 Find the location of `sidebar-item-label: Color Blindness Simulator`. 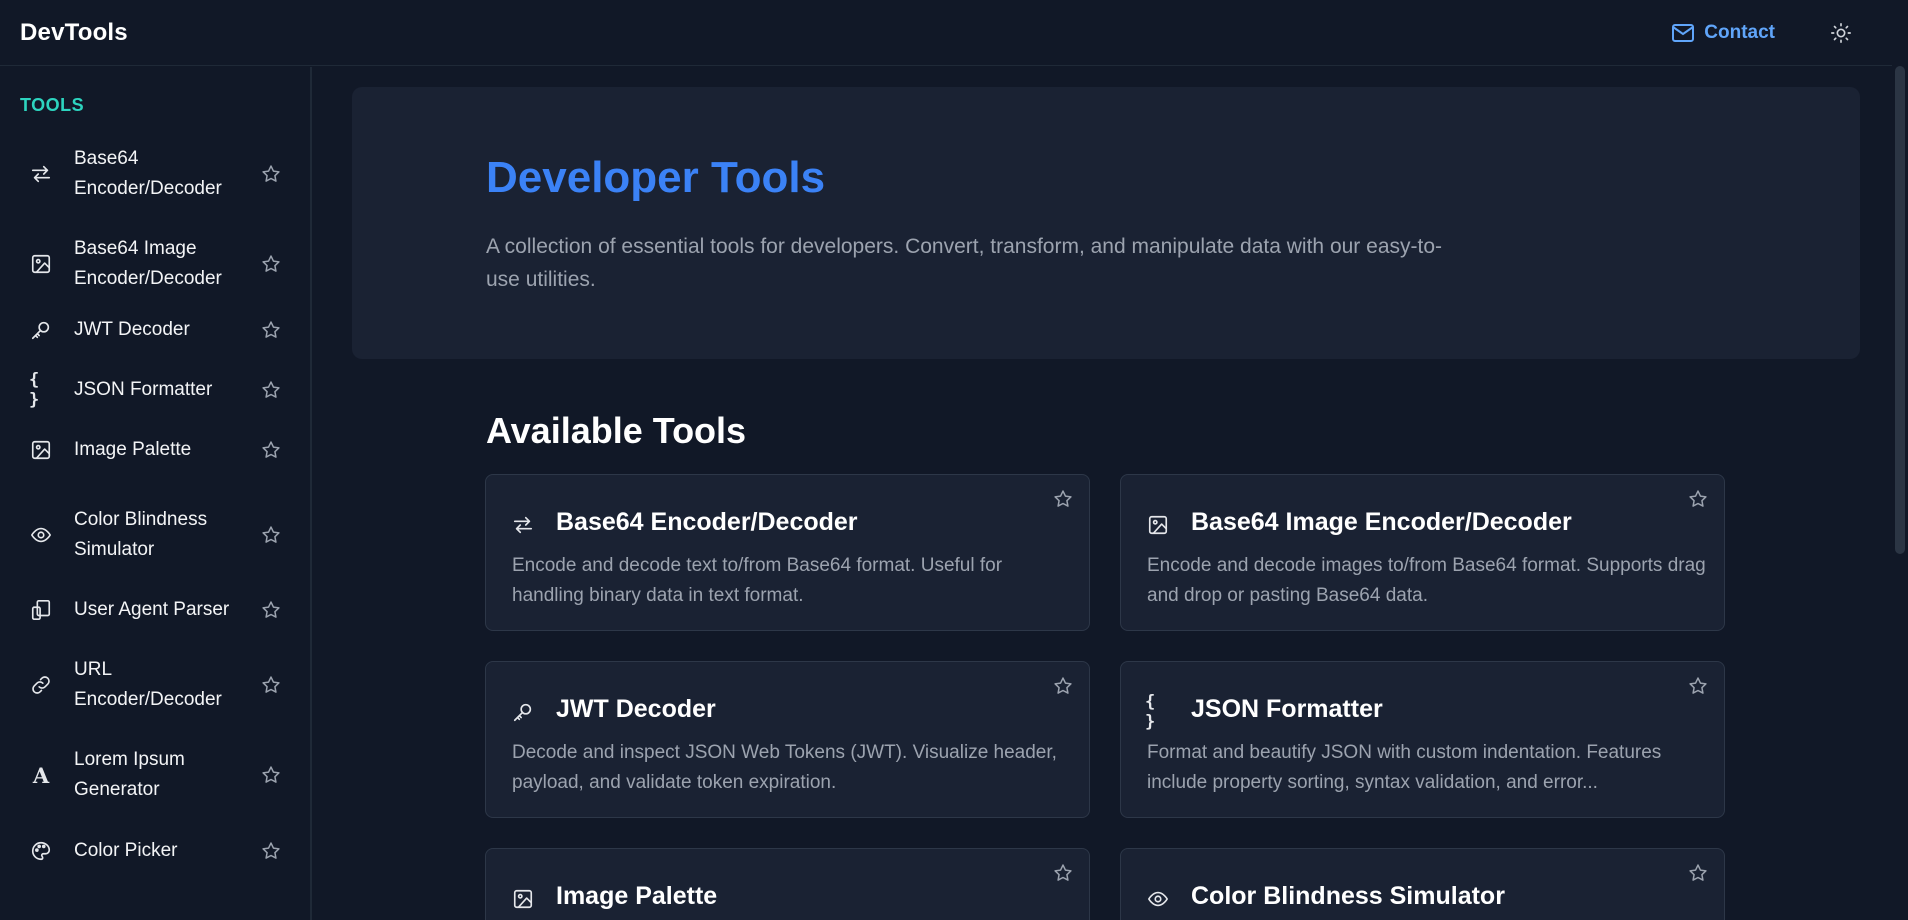

sidebar-item-label: Color Blindness Simulator is located at coordinates (141, 534).